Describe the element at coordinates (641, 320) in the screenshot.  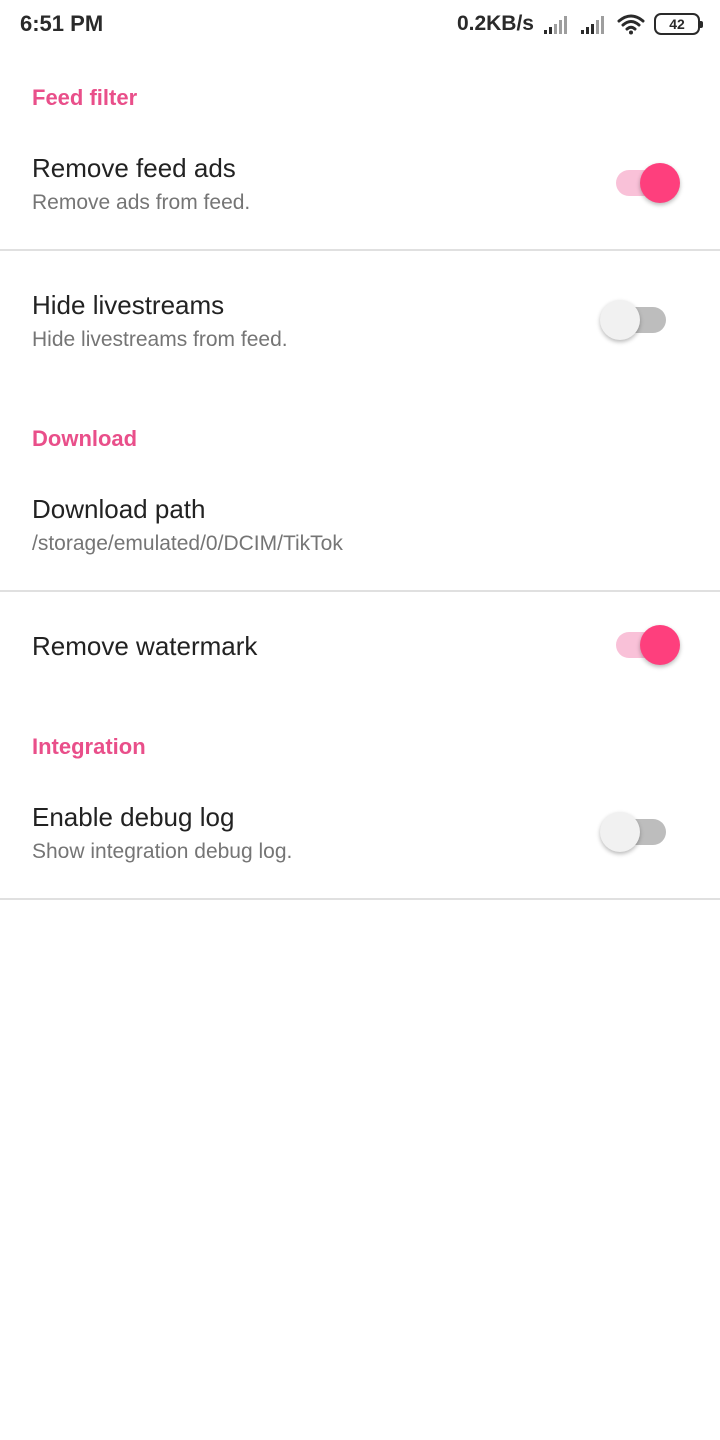
I see `hide-livestreams-switch` at that location.